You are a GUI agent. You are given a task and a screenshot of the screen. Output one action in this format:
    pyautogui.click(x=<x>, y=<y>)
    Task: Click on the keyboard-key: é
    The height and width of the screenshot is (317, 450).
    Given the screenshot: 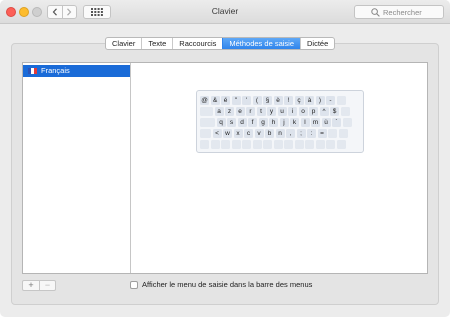 What is the action you would take?
    pyautogui.click(x=225, y=100)
    